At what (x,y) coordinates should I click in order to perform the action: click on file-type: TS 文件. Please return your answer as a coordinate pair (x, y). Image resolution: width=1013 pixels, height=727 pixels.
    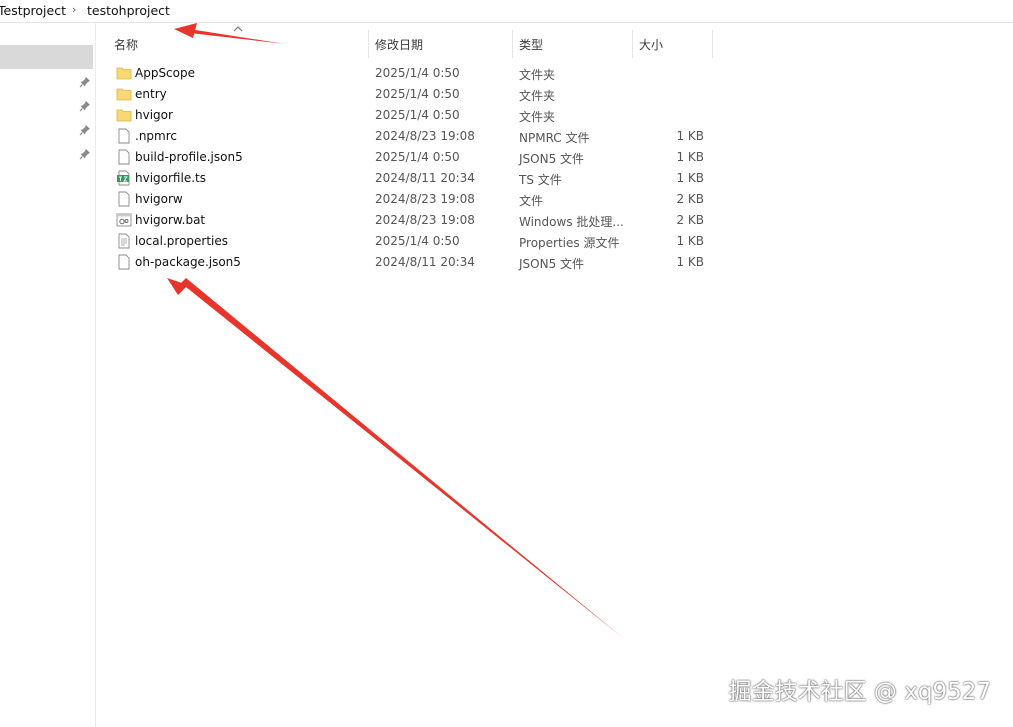
    Looking at the image, I should click on (540, 180).